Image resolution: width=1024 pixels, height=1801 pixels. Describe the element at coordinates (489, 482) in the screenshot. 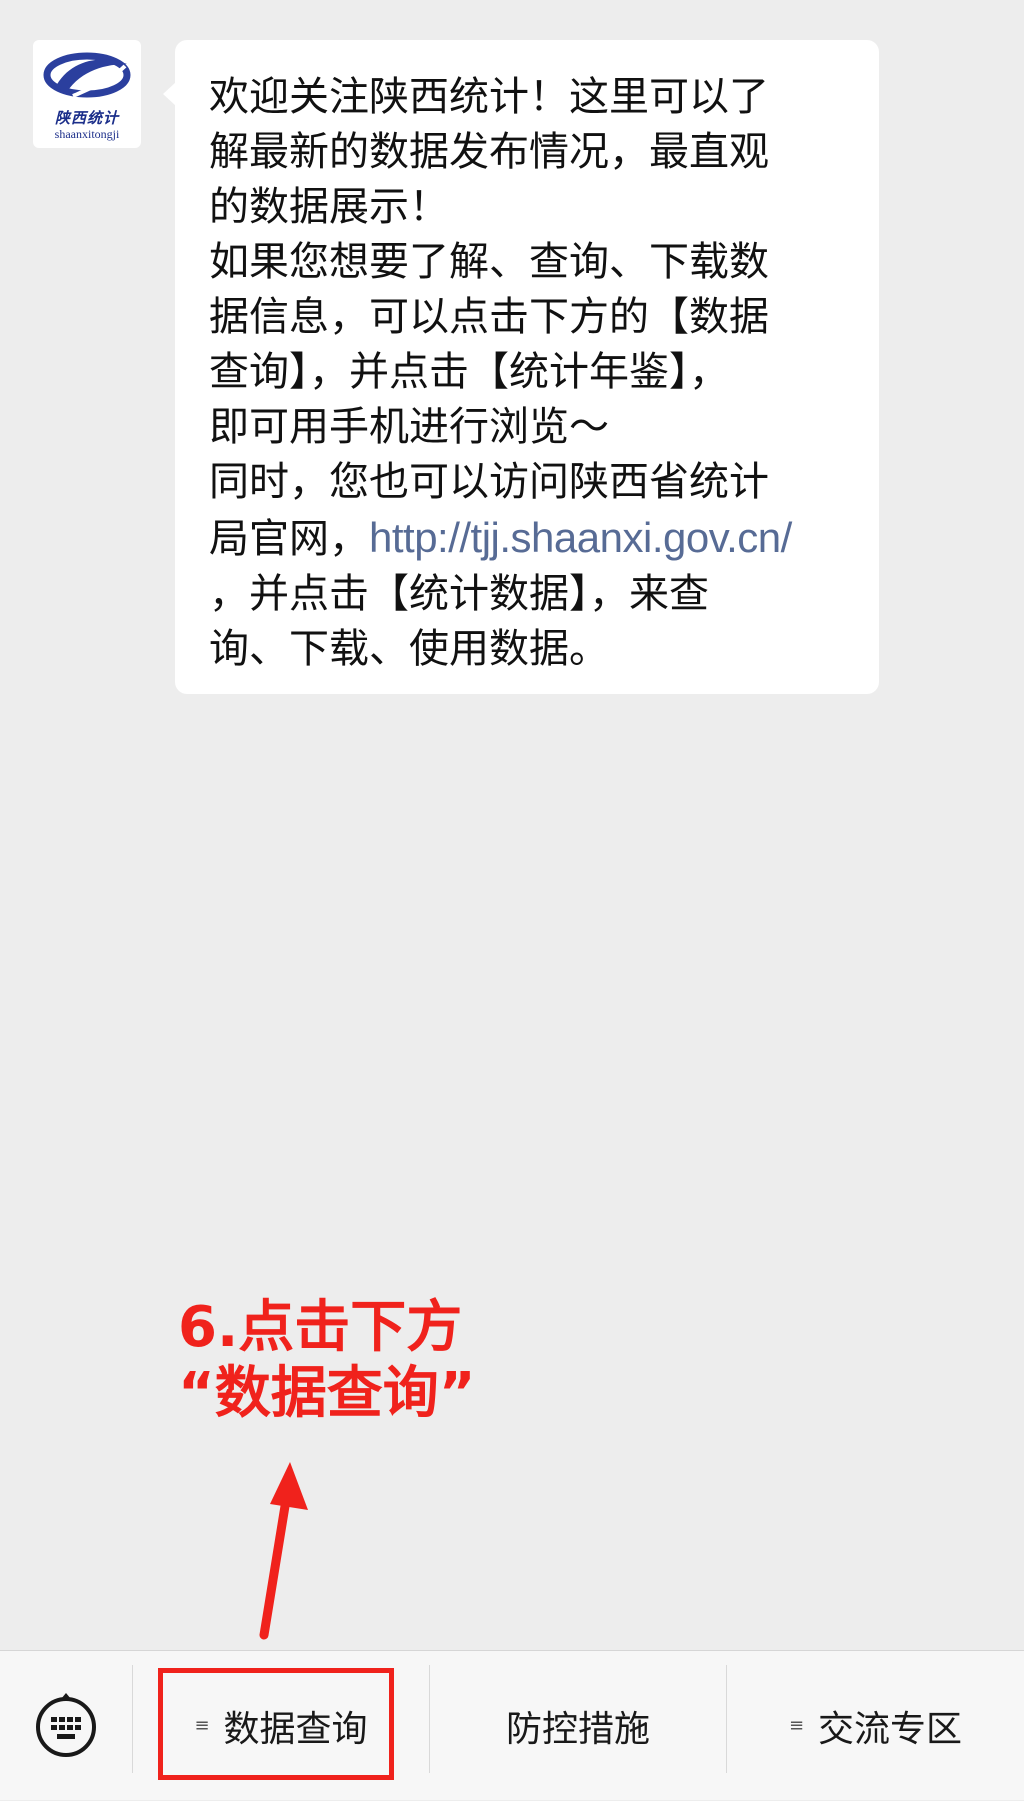

I see `message-line: 同时，您也可以访问陕西省统计` at that location.